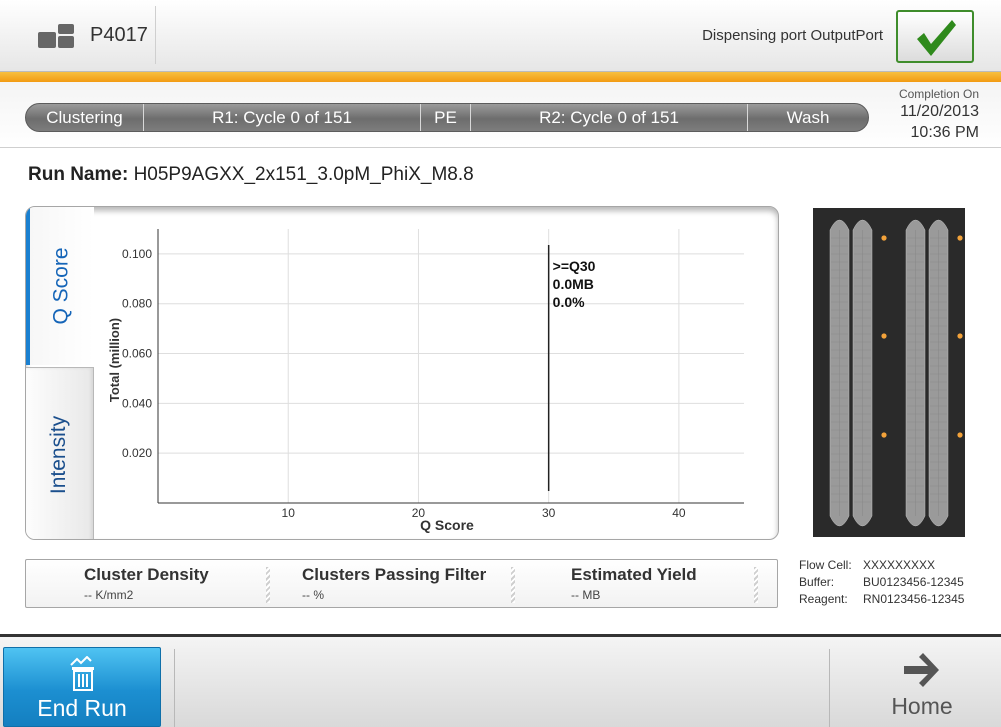  I want to click on metric-title: Estimated Yield, so click(634, 574).